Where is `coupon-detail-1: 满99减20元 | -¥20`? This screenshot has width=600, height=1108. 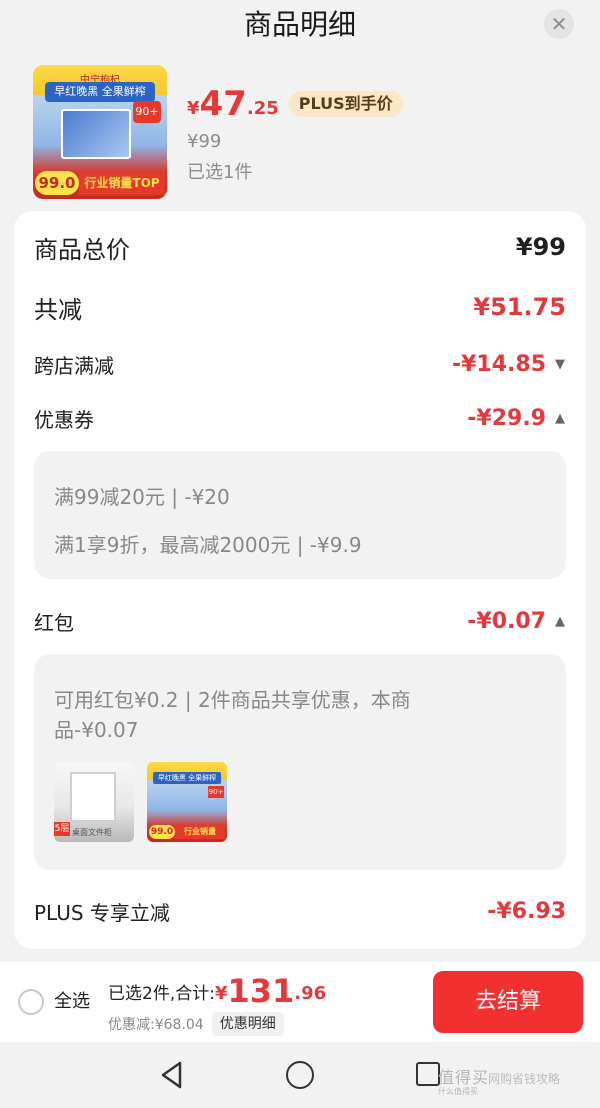 coupon-detail-1: 满99减20元 | -¥20 is located at coordinates (142, 497).